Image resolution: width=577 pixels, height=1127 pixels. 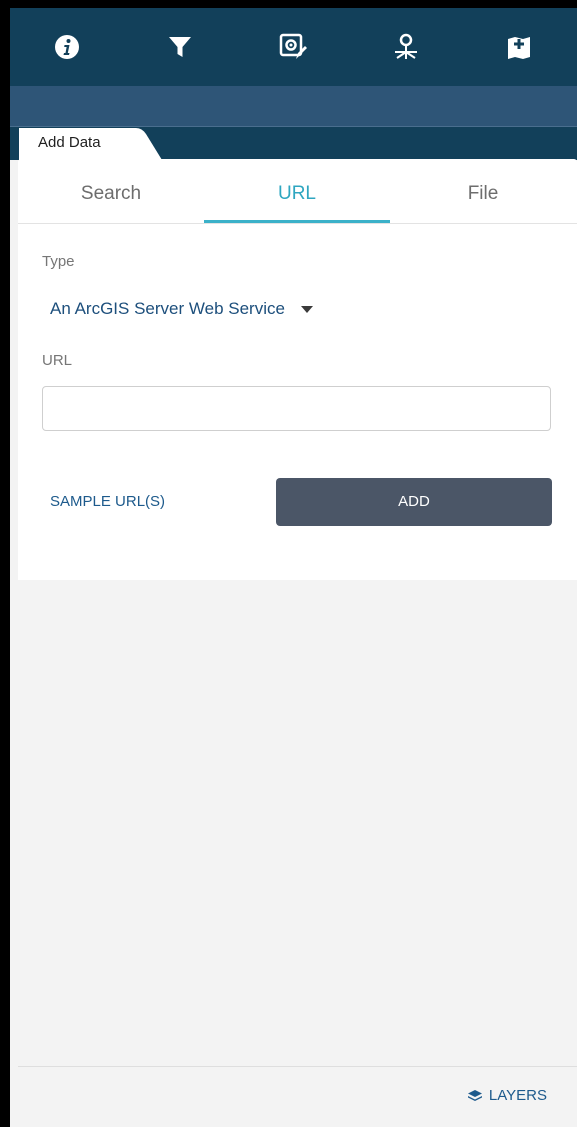 I want to click on type-label: Type, so click(x=58, y=261).